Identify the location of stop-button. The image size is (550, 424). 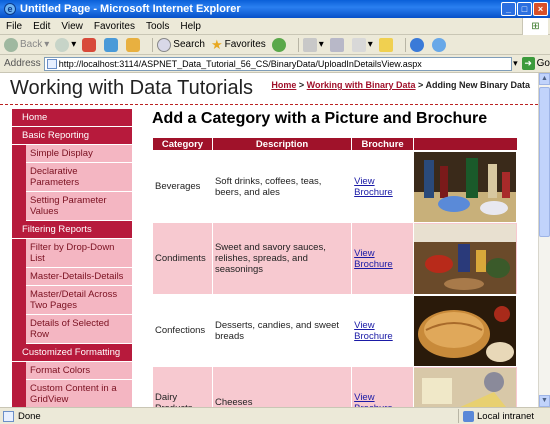
(90, 44).